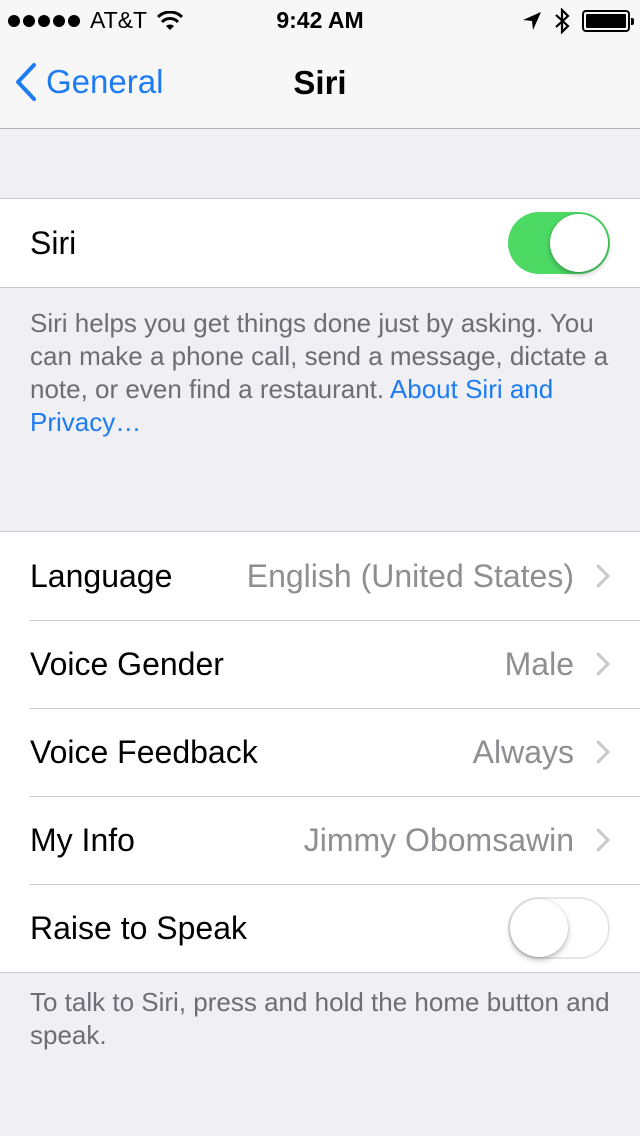 Image resolution: width=640 pixels, height=1136 pixels. I want to click on top-bar: AT&T 9:42 AM General Siri, so click(320, 64).